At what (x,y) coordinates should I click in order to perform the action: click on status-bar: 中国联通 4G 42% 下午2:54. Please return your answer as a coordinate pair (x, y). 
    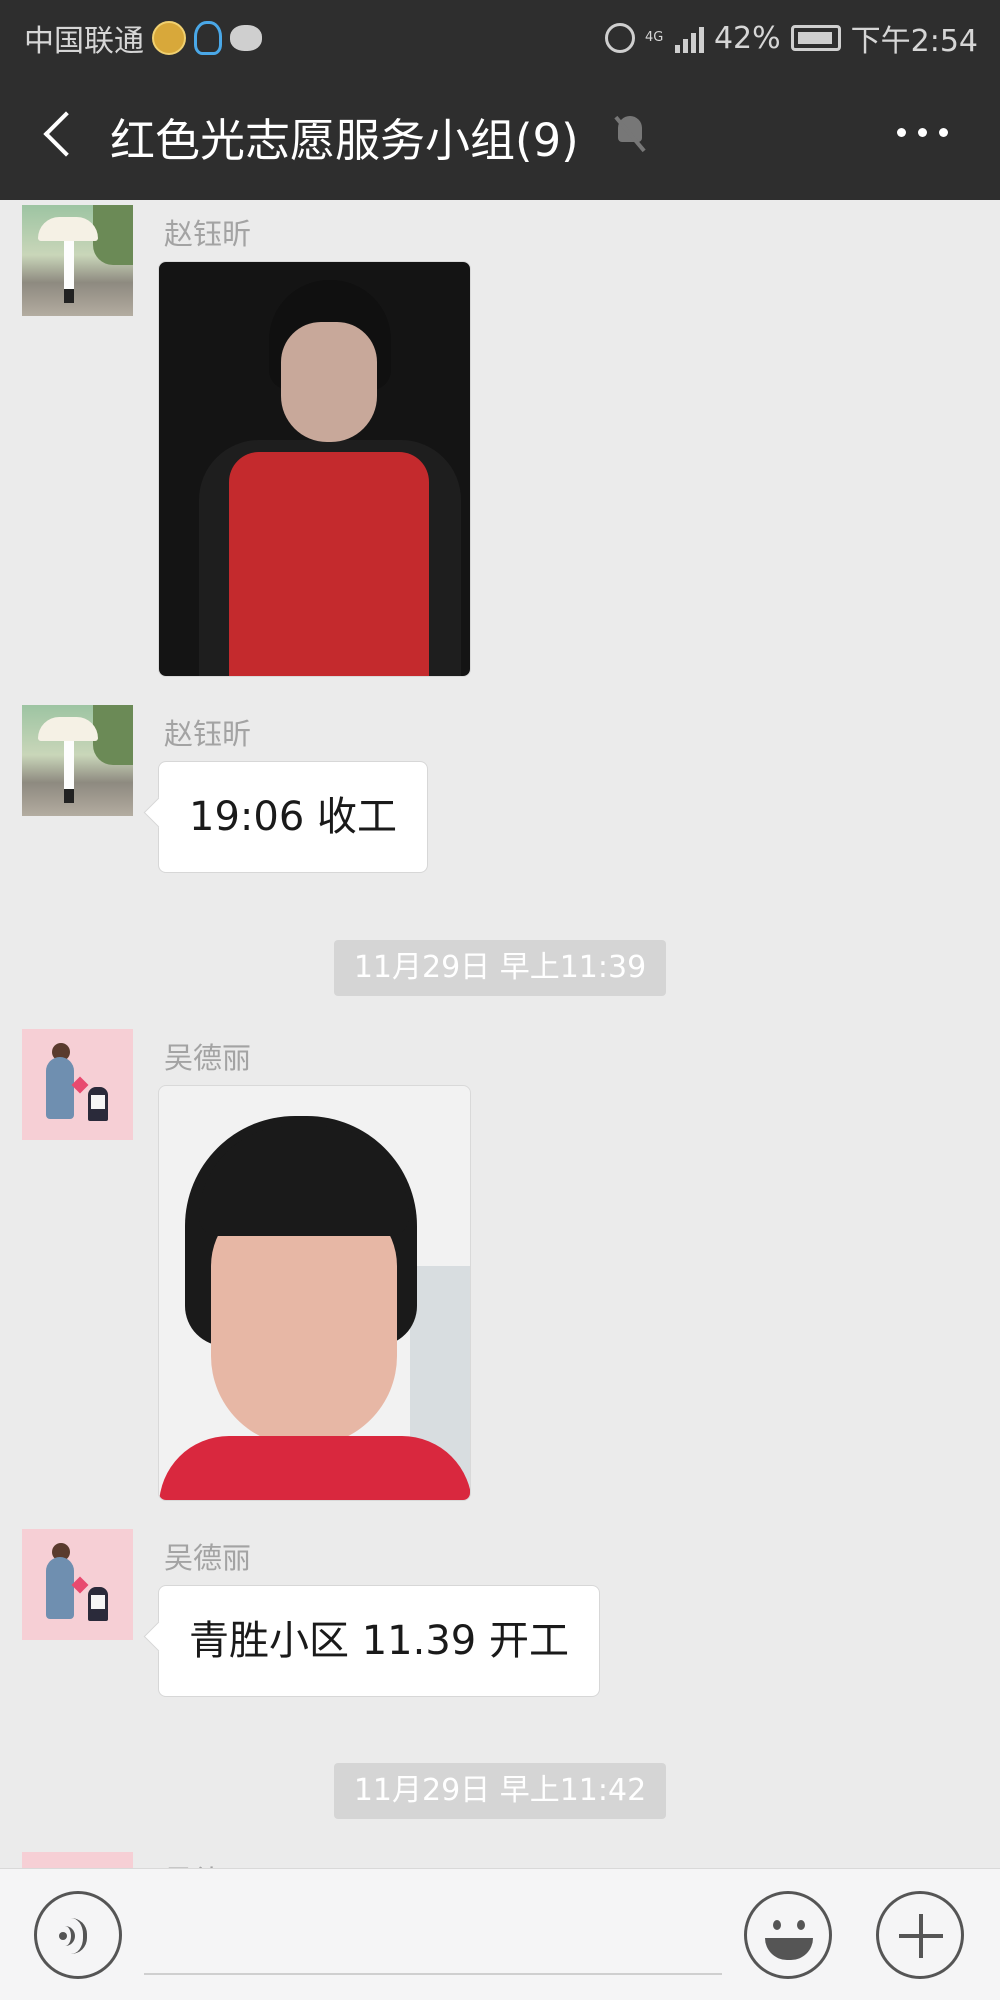
    Looking at the image, I should click on (500, 34).